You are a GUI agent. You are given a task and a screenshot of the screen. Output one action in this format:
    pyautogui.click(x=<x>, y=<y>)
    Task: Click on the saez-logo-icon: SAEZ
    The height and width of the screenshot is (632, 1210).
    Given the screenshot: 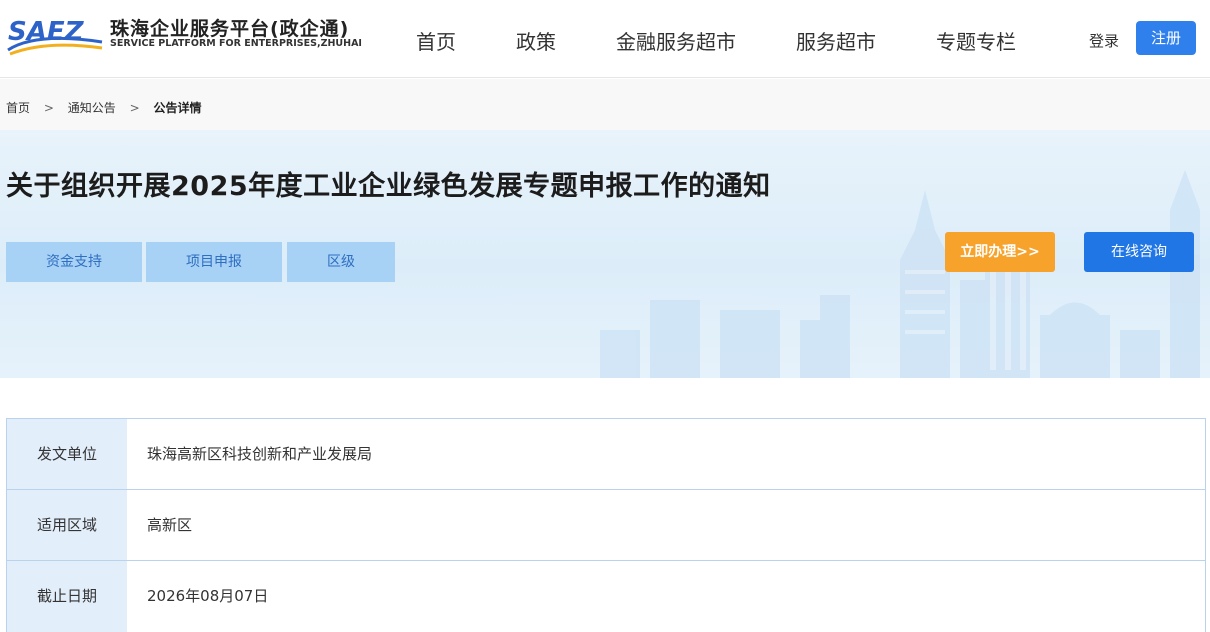 What is the action you would take?
    pyautogui.click(x=55, y=36)
    